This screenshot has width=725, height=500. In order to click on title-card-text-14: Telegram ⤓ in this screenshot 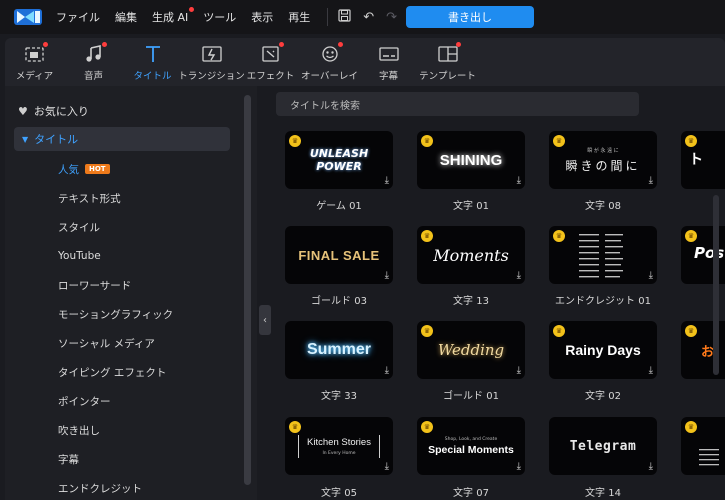, I will do `click(603, 446)`.